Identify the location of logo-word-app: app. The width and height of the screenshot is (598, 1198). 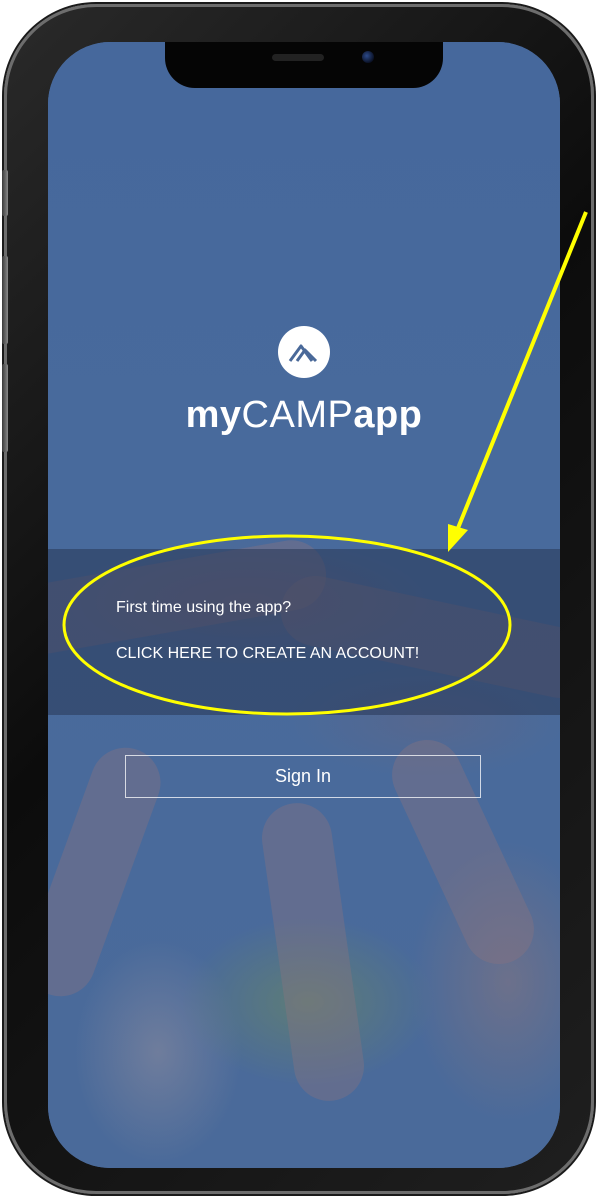
(388, 415).